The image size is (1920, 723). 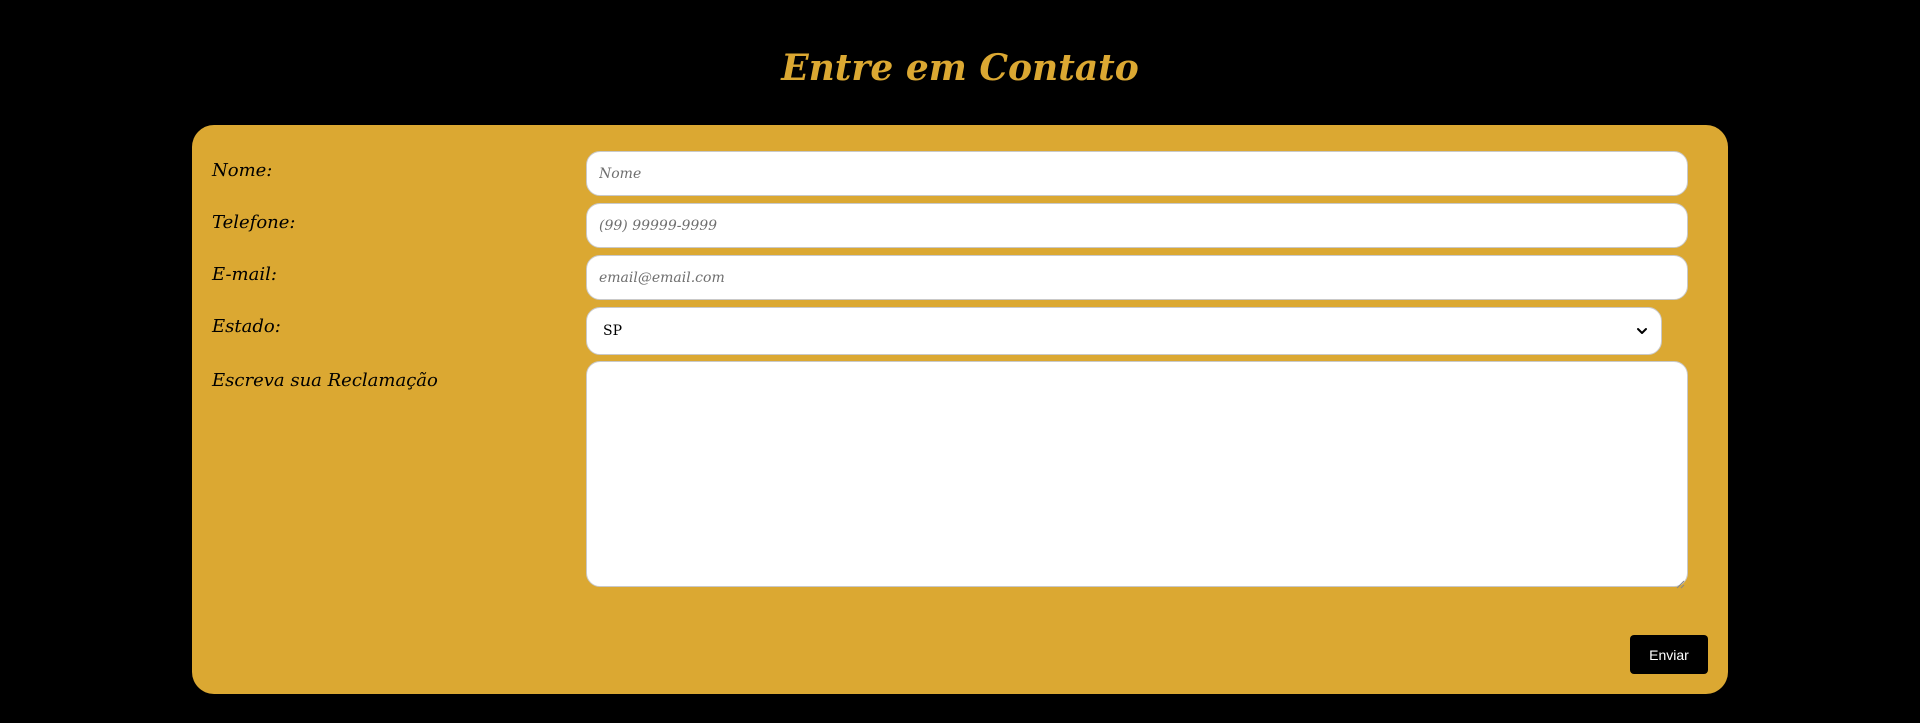 What do you see at coordinates (242, 170) in the screenshot?
I see `name-label: Nome:` at bounding box center [242, 170].